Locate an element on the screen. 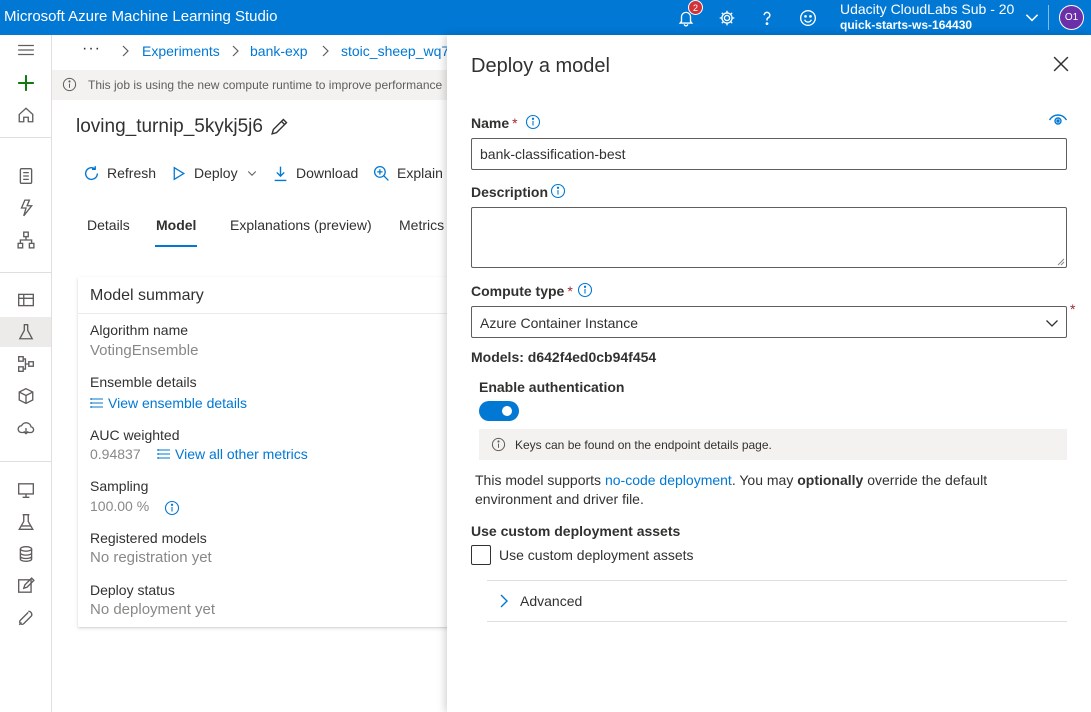  subscription-name: Udacity CloudLabs Sub - 20 is located at coordinates (927, 9).